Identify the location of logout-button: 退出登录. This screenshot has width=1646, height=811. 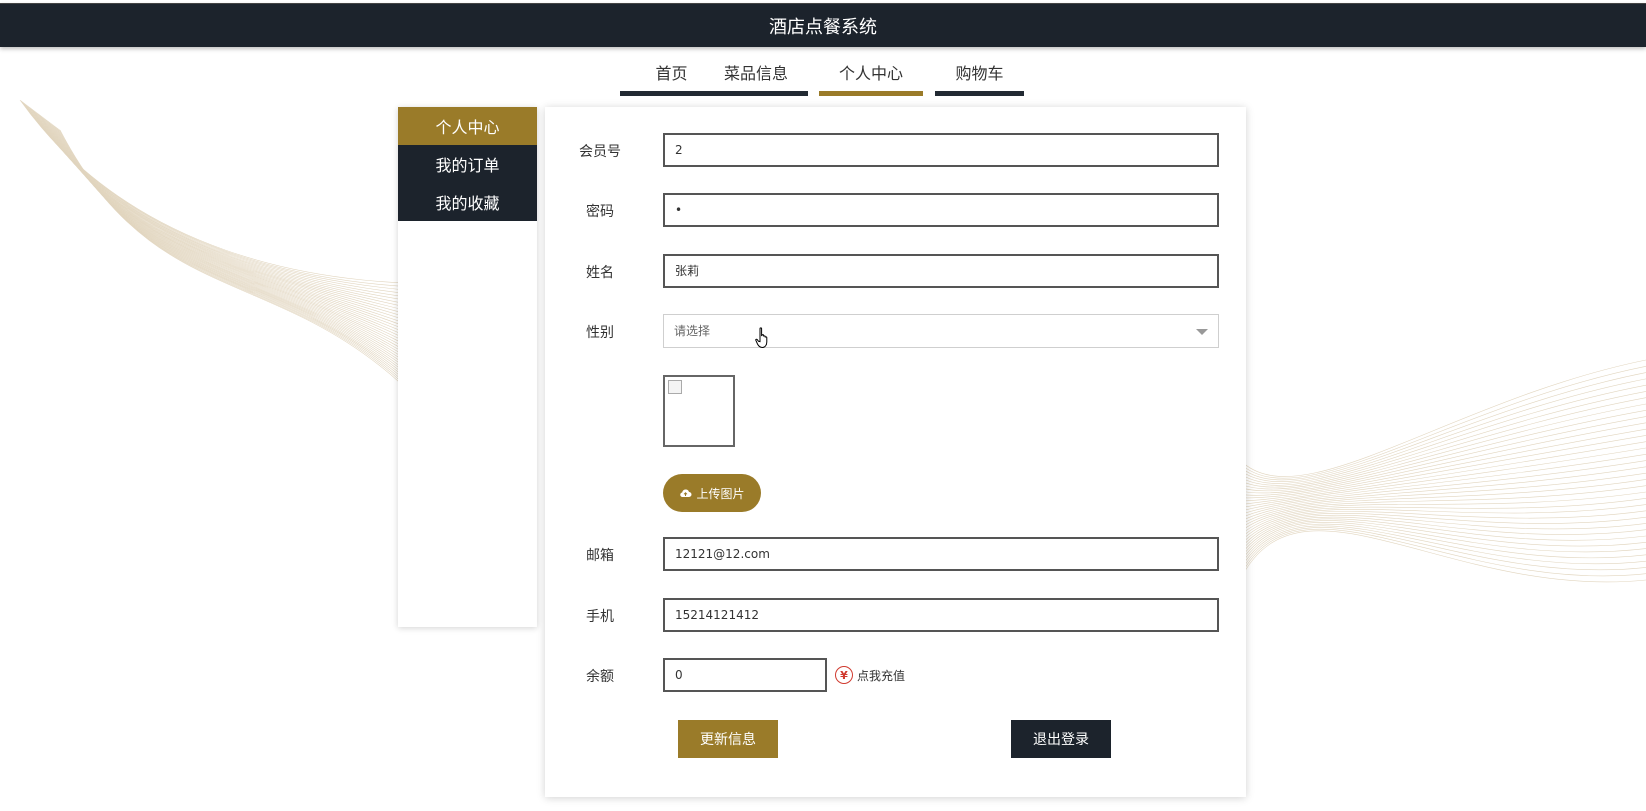
(1061, 739).